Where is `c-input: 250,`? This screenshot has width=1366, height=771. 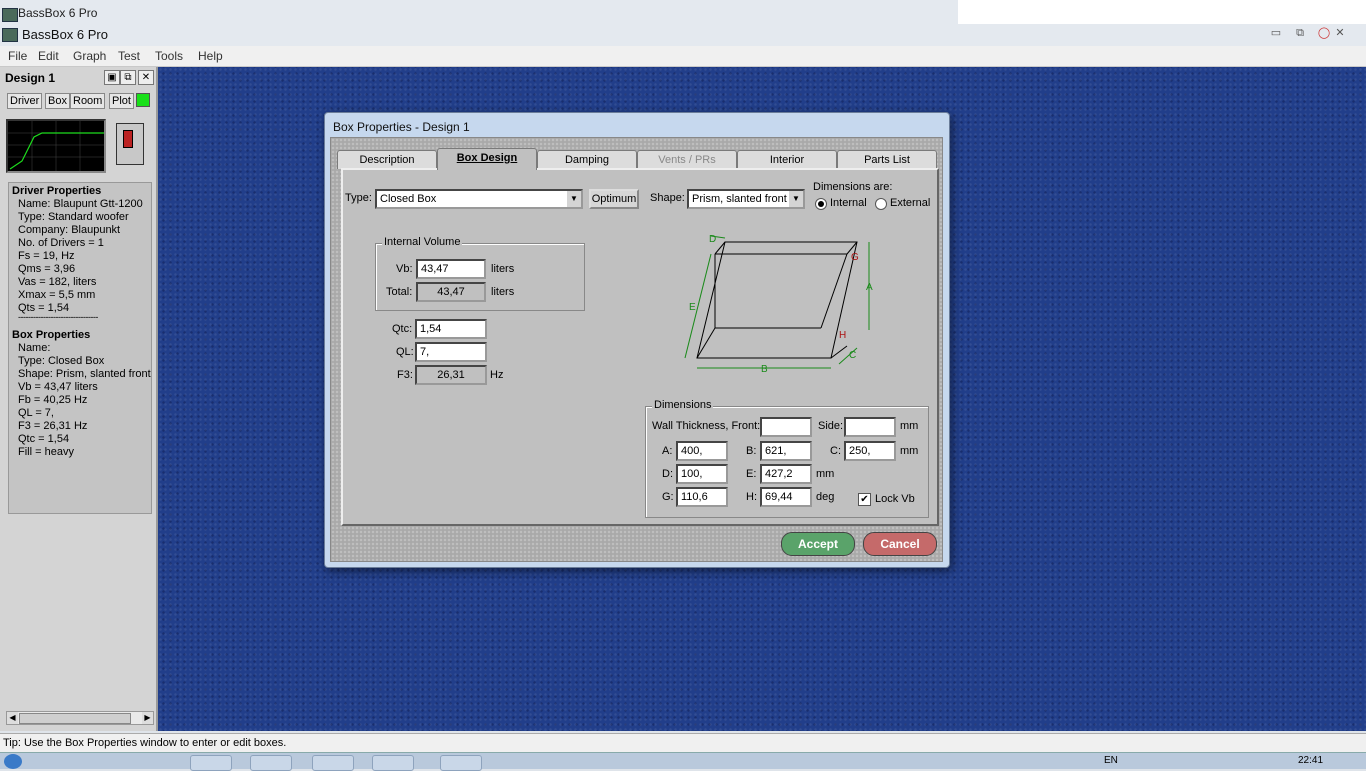
c-input: 250, is located at coordinates (870, 451).